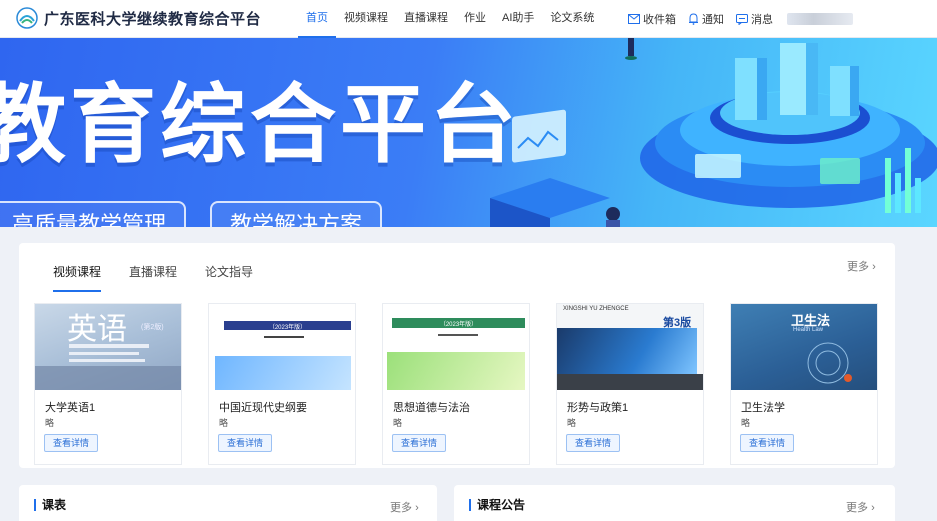 This screenshot has width=937, height=521. I want to click on nav-live-courses: 直播课程, so click(426, 19).